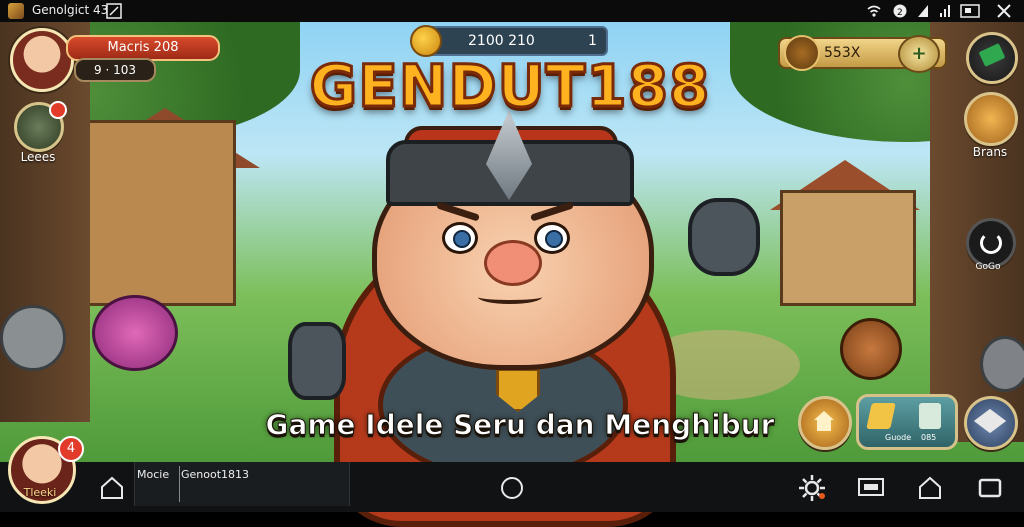  I want to click on clay-pot, so click(871, 349).